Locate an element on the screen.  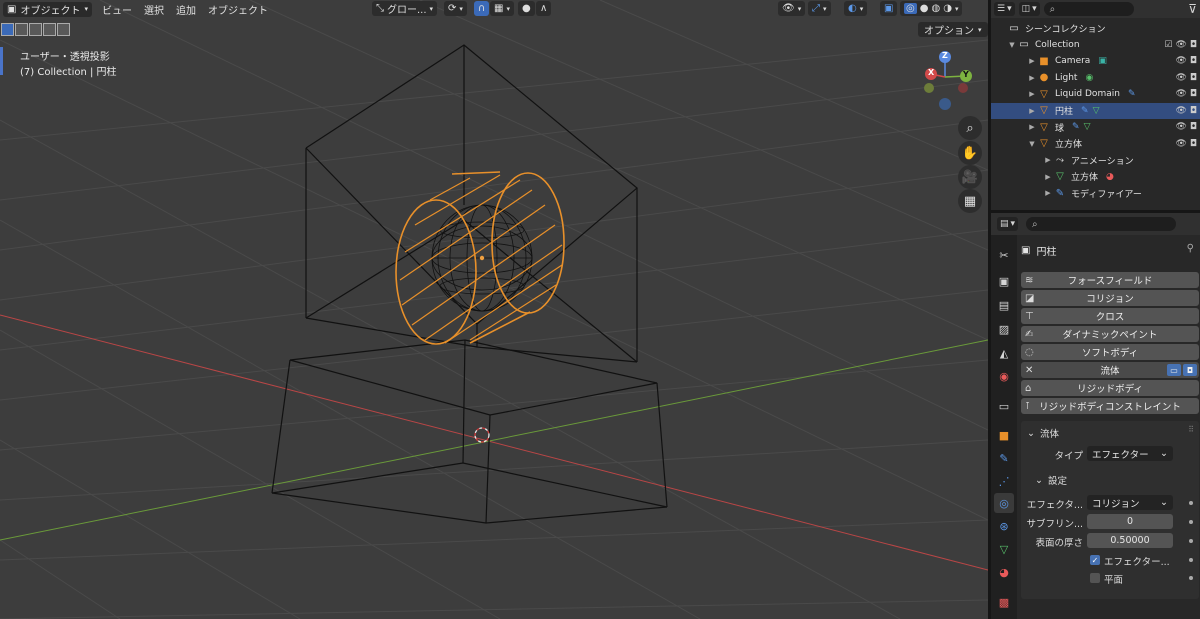
constraints-tab-icon: ⊛ is located at coordinates (1004, 526).